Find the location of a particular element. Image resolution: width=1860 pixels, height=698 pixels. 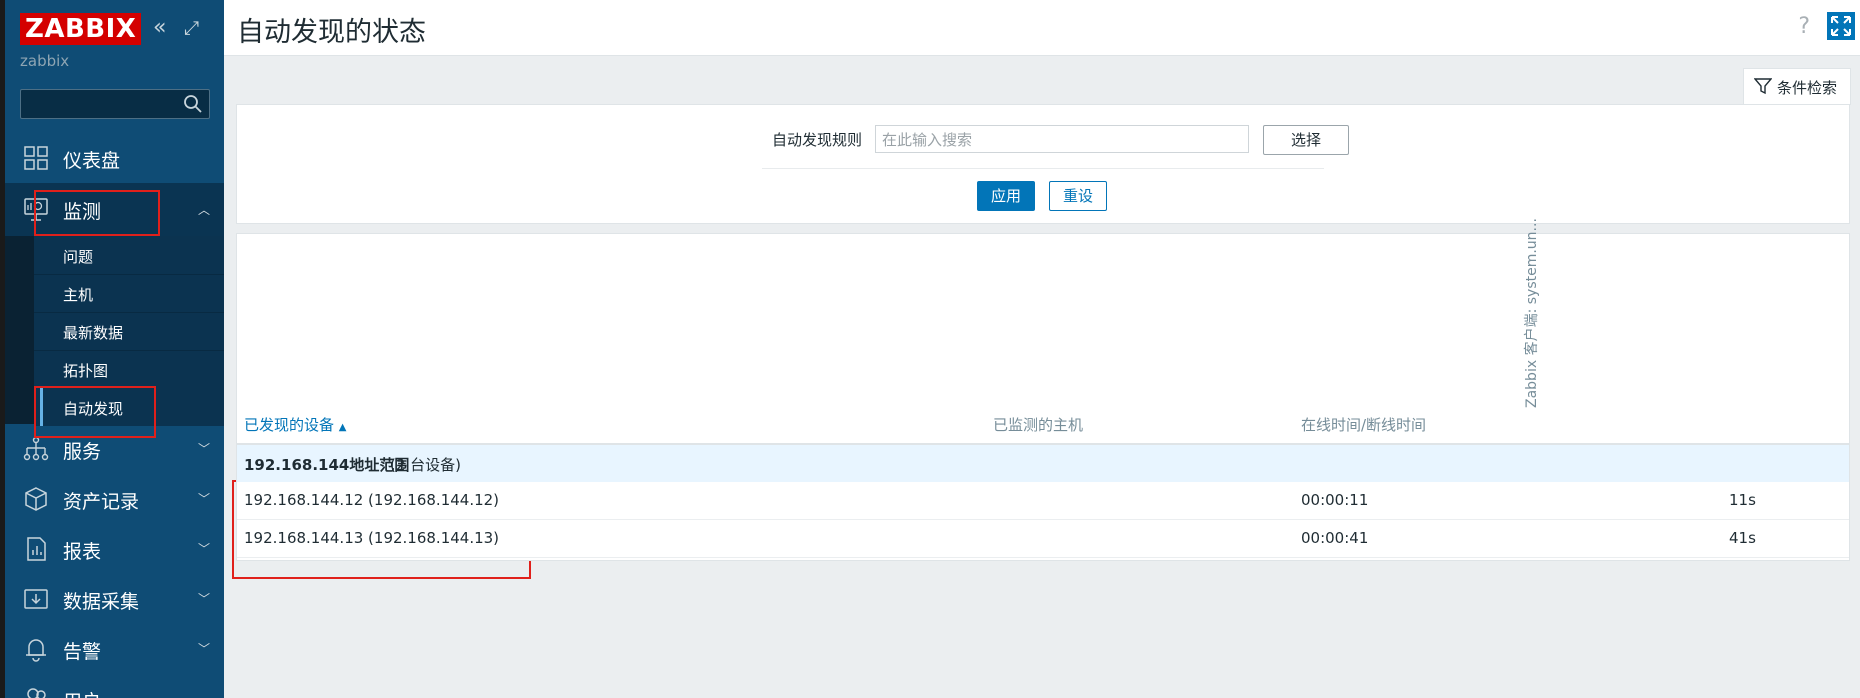

submenu-latest-data: 最新数据 is located at coordinates (129, 331).